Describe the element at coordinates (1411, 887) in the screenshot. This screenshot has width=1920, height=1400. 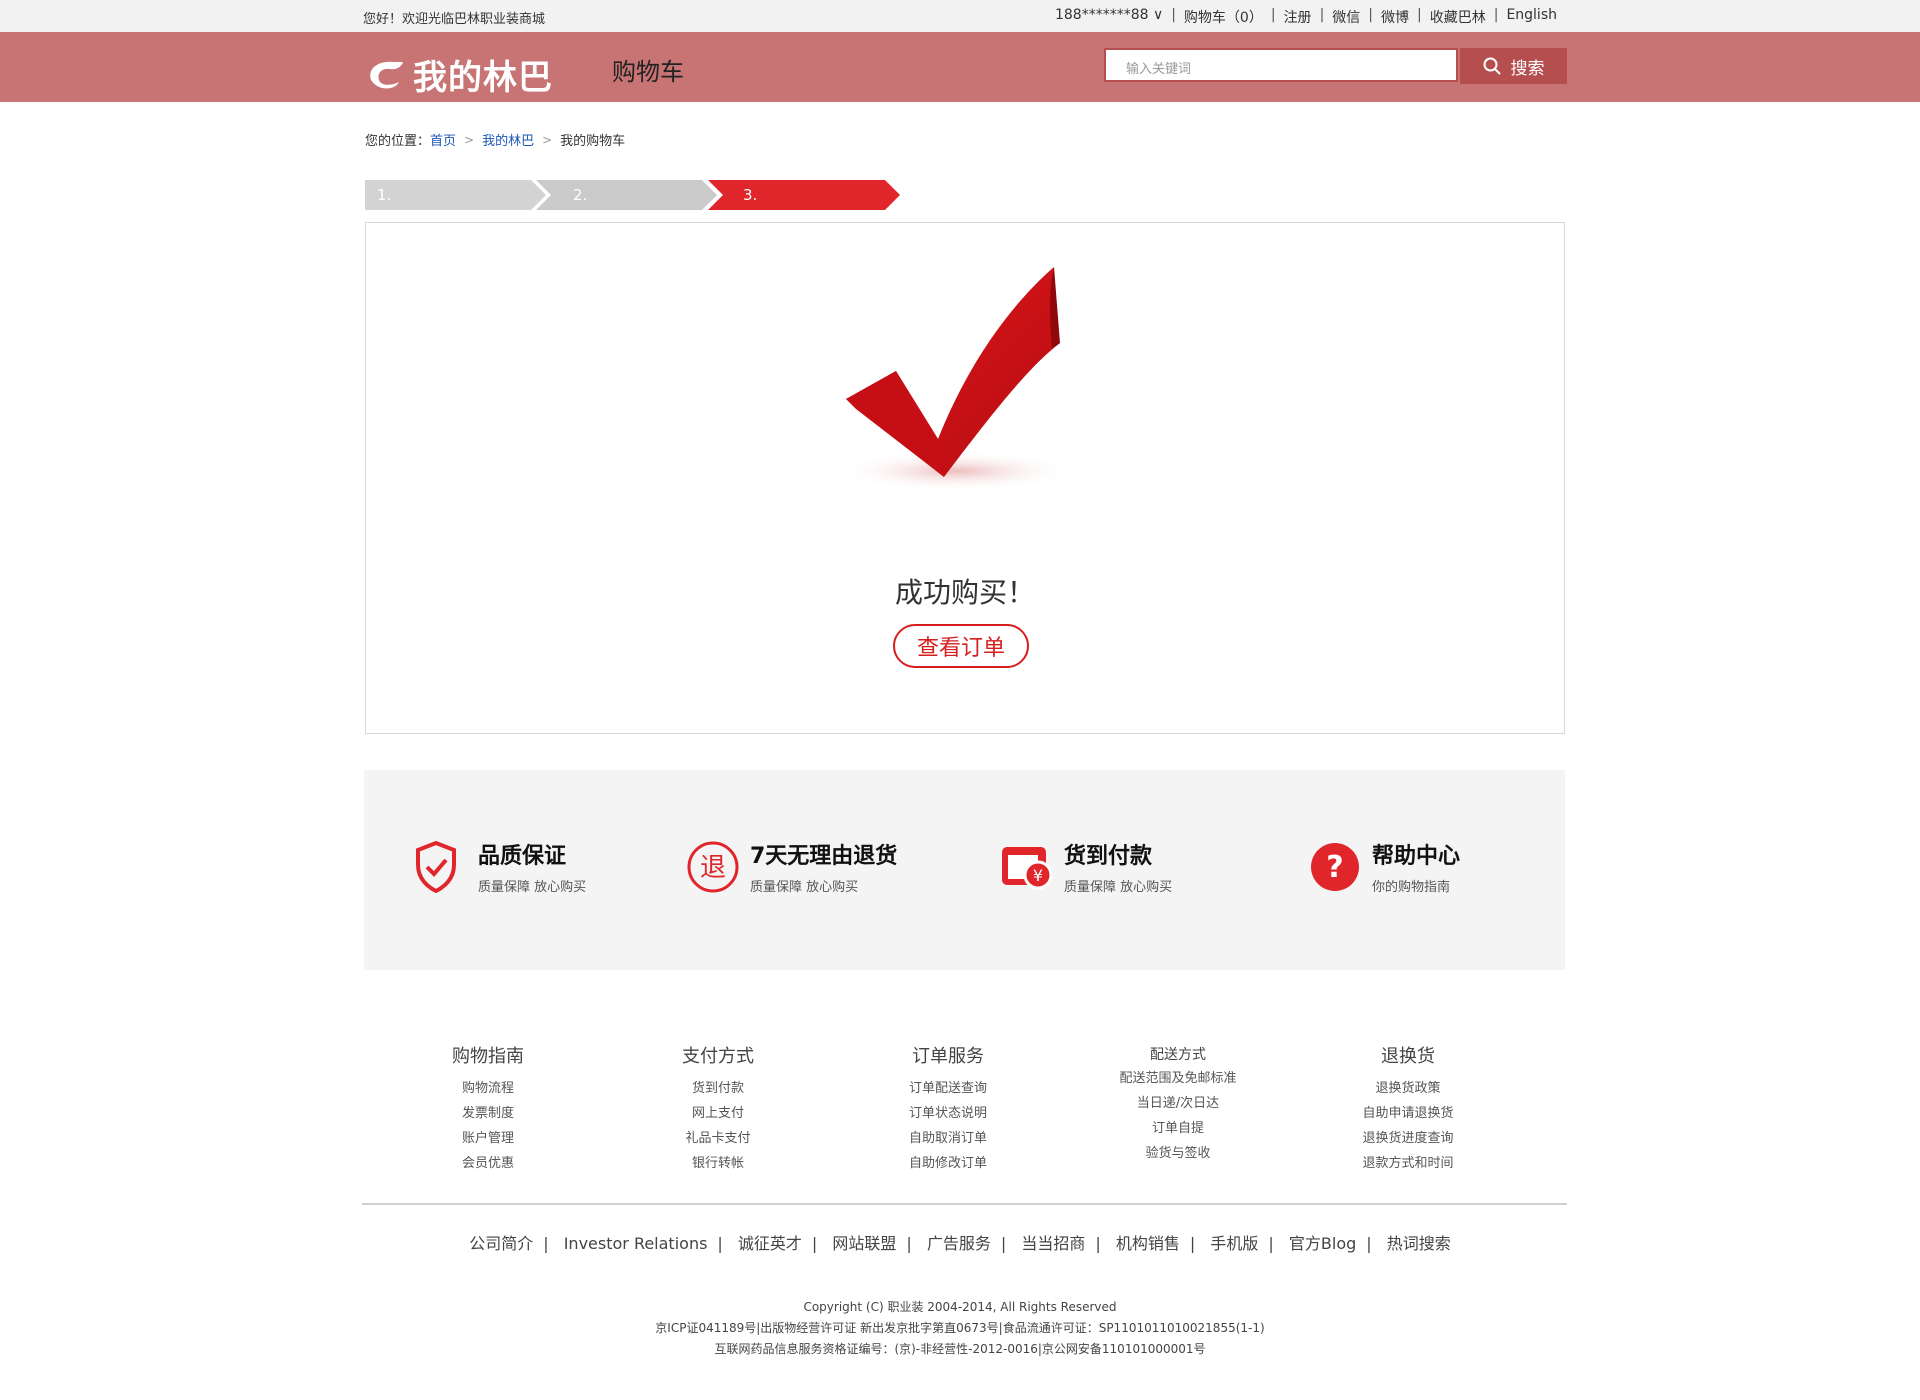
I see `feature-subtitle: 你的购物指南` at that location.